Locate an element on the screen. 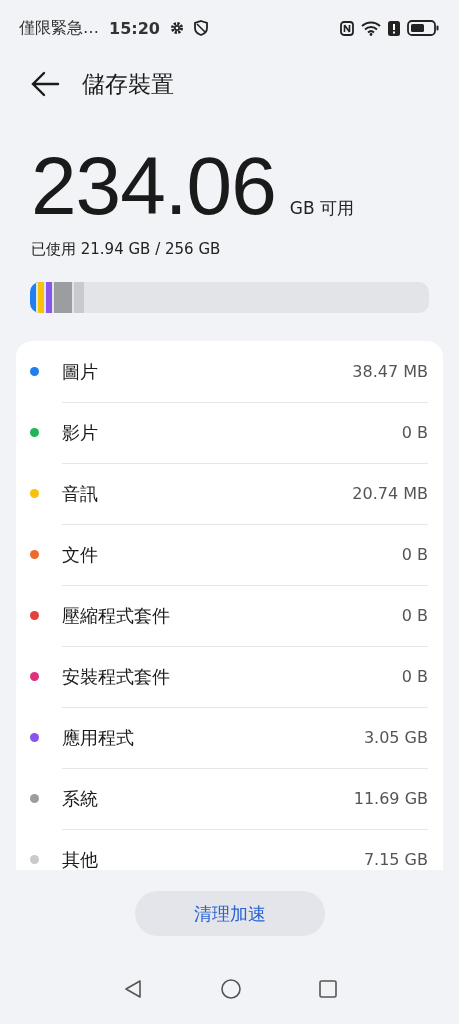 This screenshot has height=1024, width=459. category-row: 系統 11.69 GB is located at coordinates (229, 798).